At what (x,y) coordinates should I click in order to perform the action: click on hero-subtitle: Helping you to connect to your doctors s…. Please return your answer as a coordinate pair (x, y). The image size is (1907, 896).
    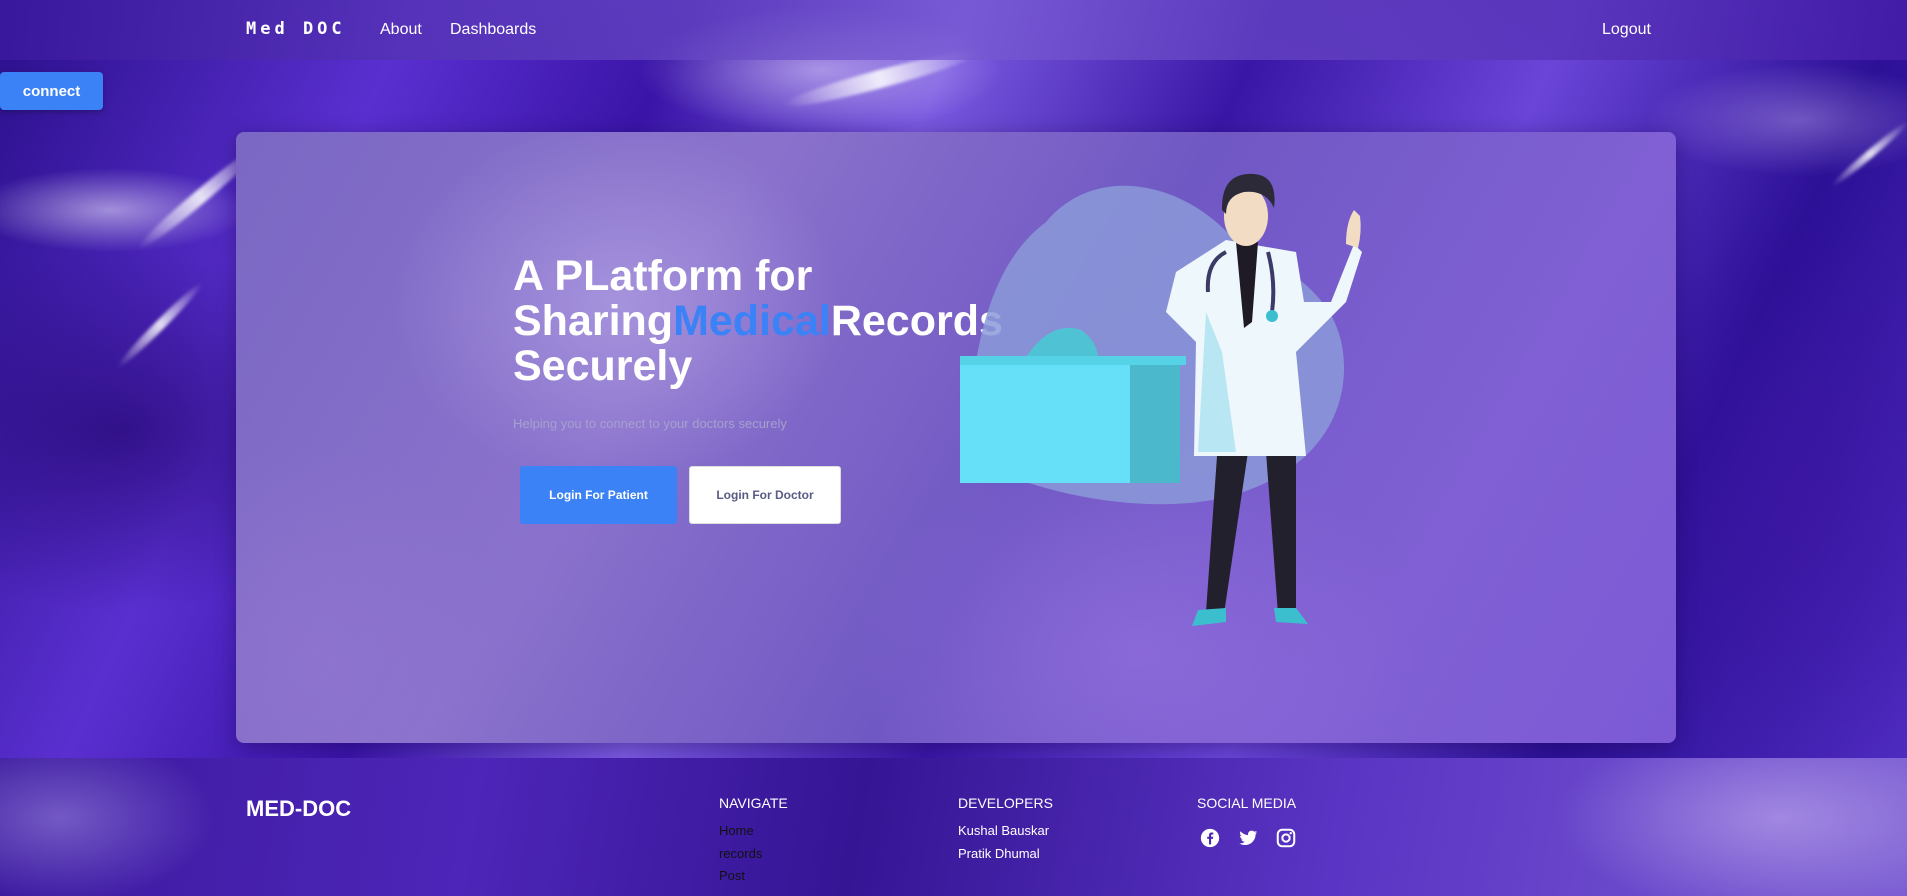
    Looking at the image, I should click on (650, 423).